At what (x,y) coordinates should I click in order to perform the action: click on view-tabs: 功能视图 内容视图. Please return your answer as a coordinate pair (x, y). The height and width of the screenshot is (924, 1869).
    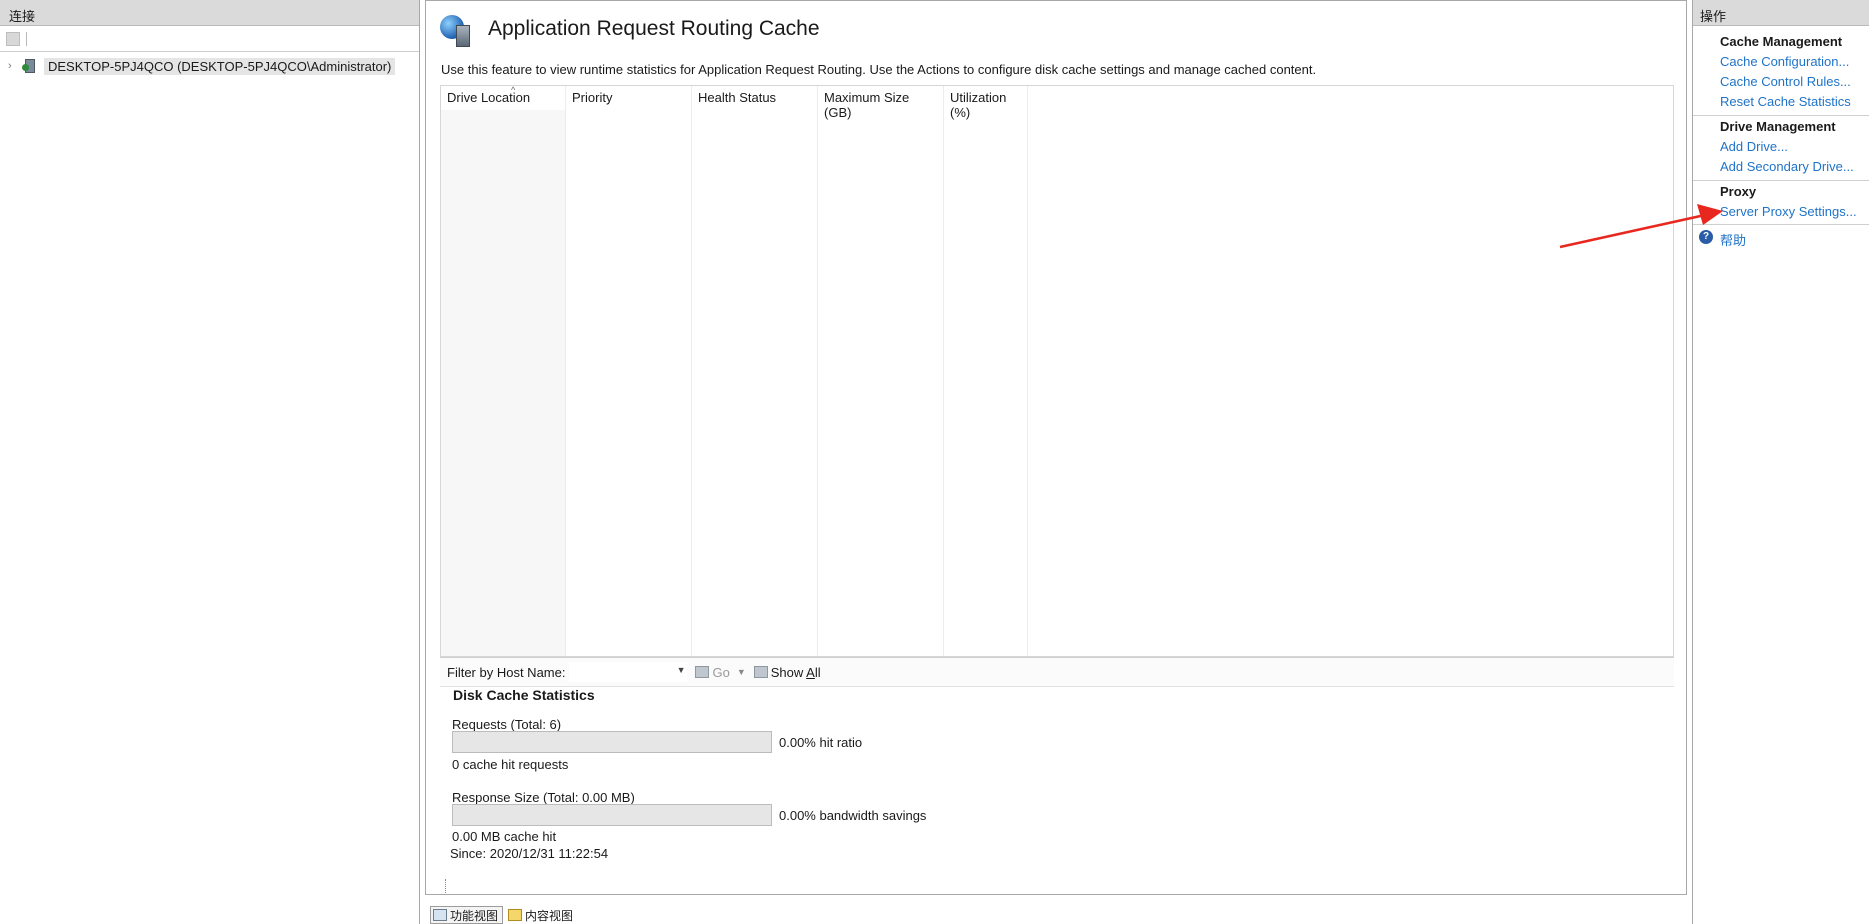
    Looking at the image, I should click on (504, 915).